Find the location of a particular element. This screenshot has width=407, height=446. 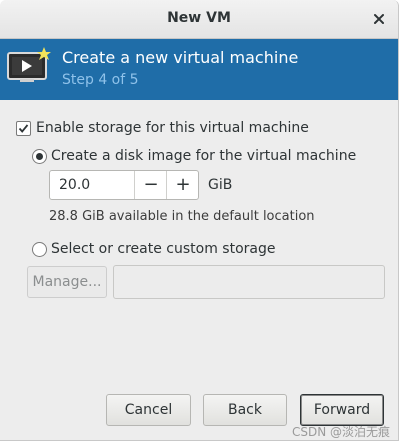

increment-button: + is located at coordinates (182, 185).